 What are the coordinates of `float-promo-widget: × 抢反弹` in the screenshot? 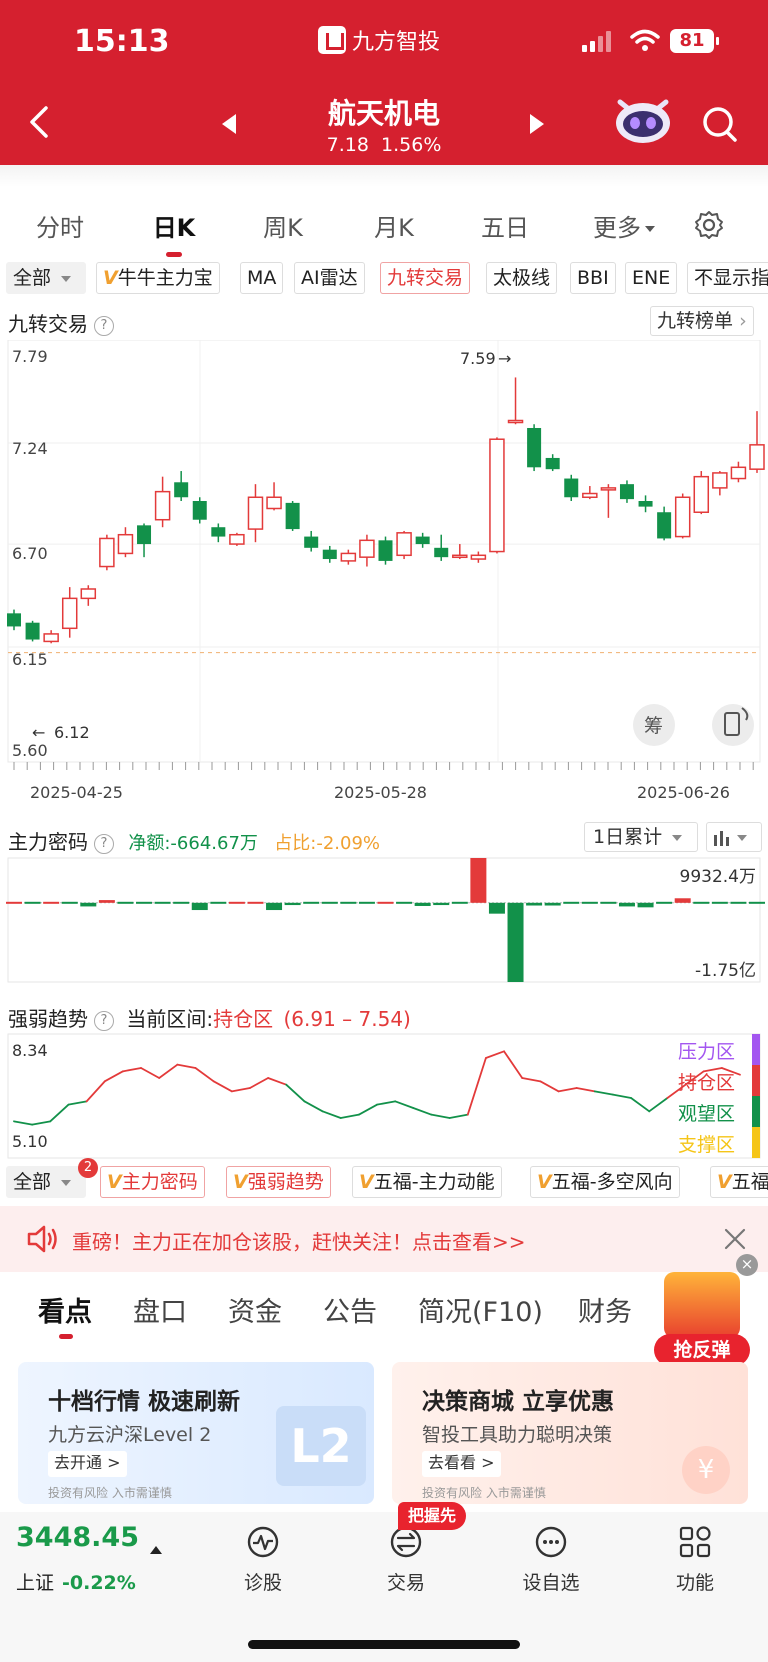 It's located at (704, 1314).